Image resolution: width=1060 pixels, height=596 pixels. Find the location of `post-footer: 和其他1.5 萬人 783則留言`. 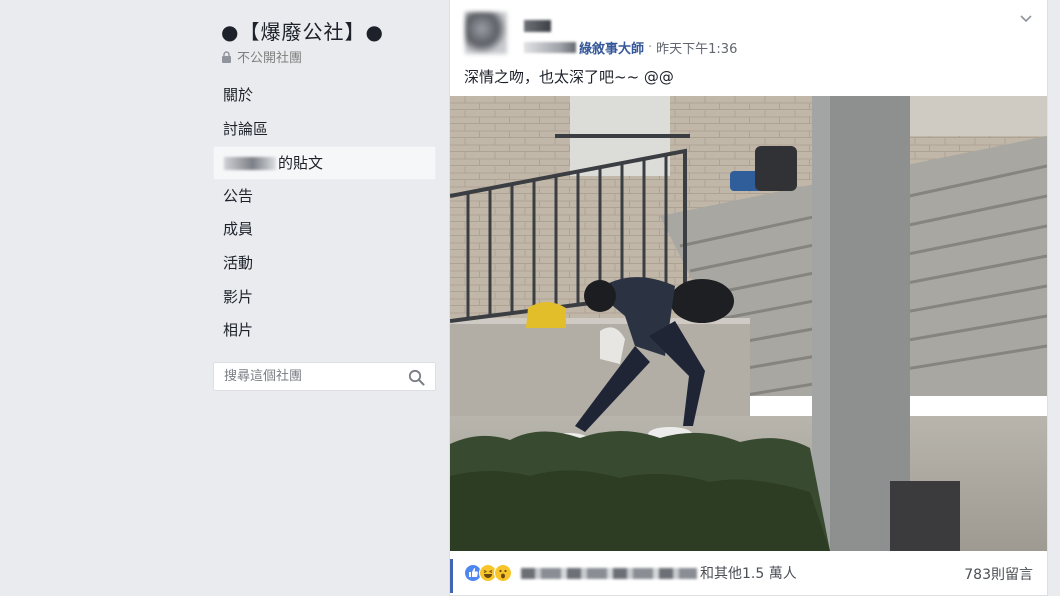

post-footer: 和其他1.5 萬人 783則留言 is located at coordinates (748, 573).